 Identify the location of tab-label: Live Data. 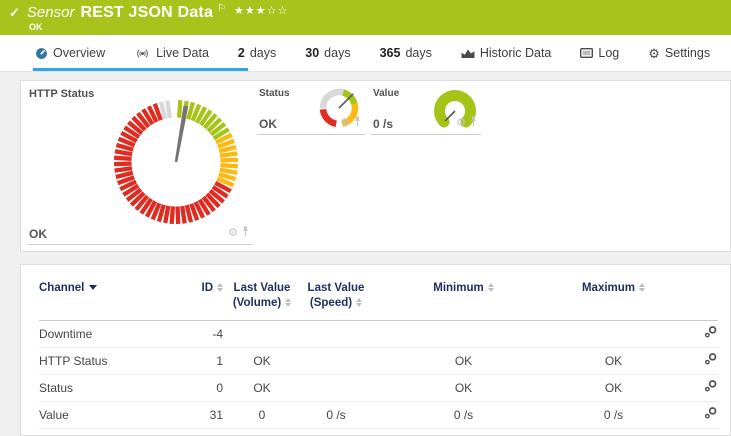
(182, 53).